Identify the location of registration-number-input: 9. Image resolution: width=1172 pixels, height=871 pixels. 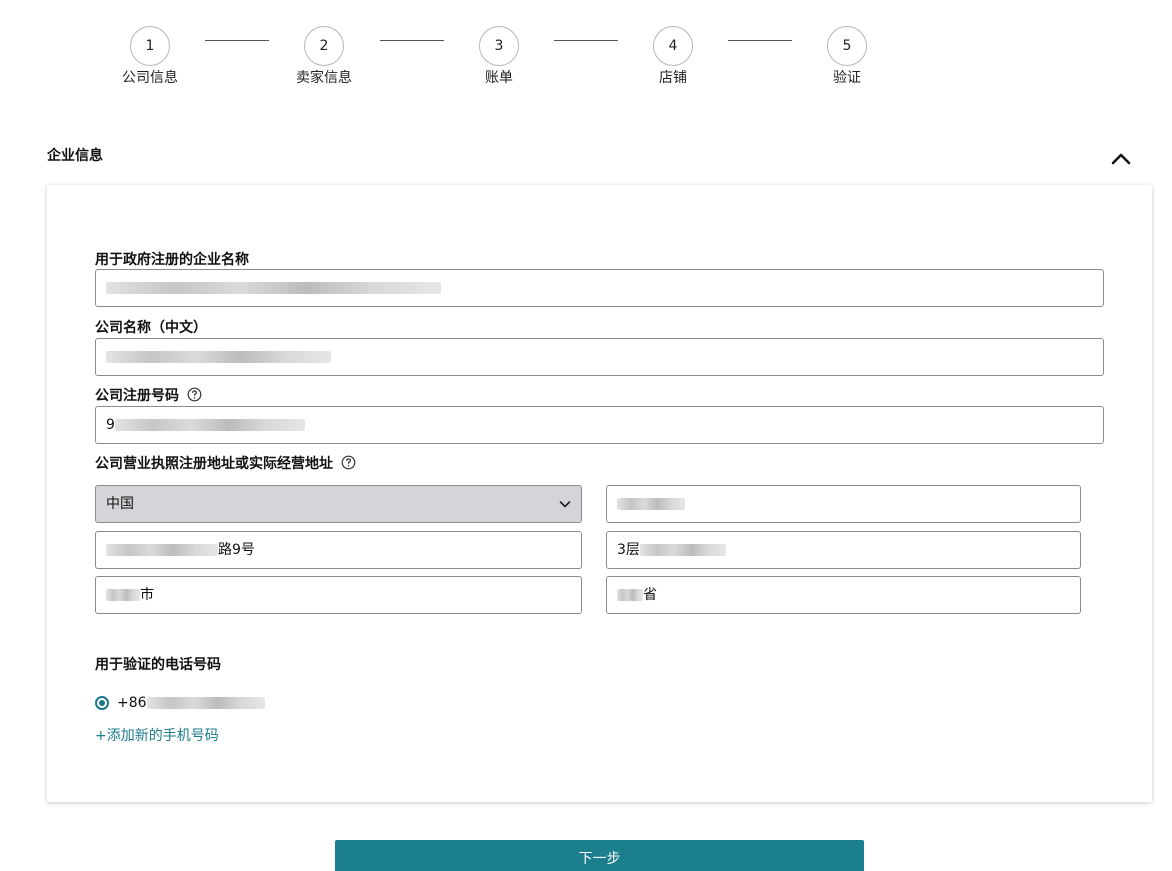
(599, 425).